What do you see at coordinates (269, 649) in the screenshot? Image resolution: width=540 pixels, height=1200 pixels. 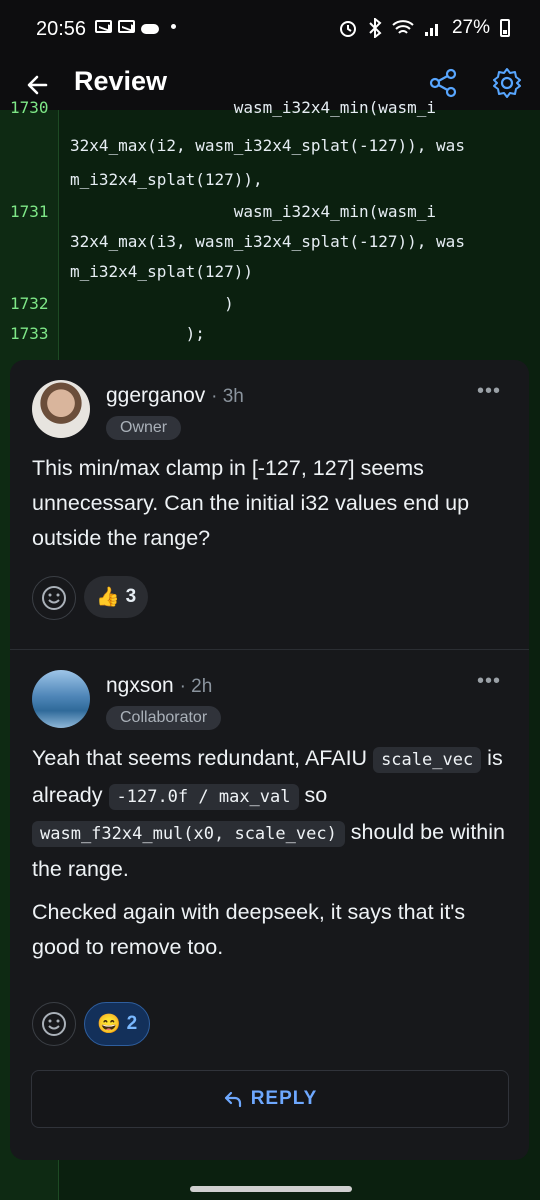 I see `divider` at bounding box center [269, 649].